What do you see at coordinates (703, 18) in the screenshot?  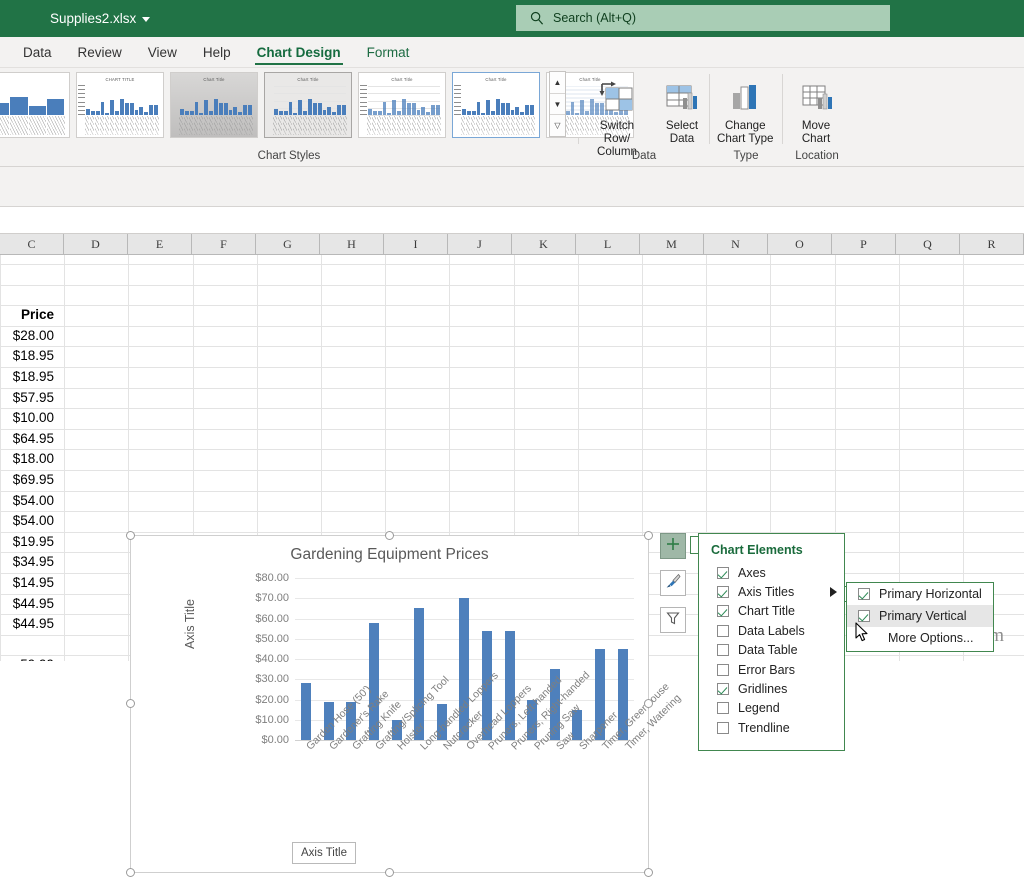 I see `search-input: Search (Alt+Q)` at bounding box center [703, 18].